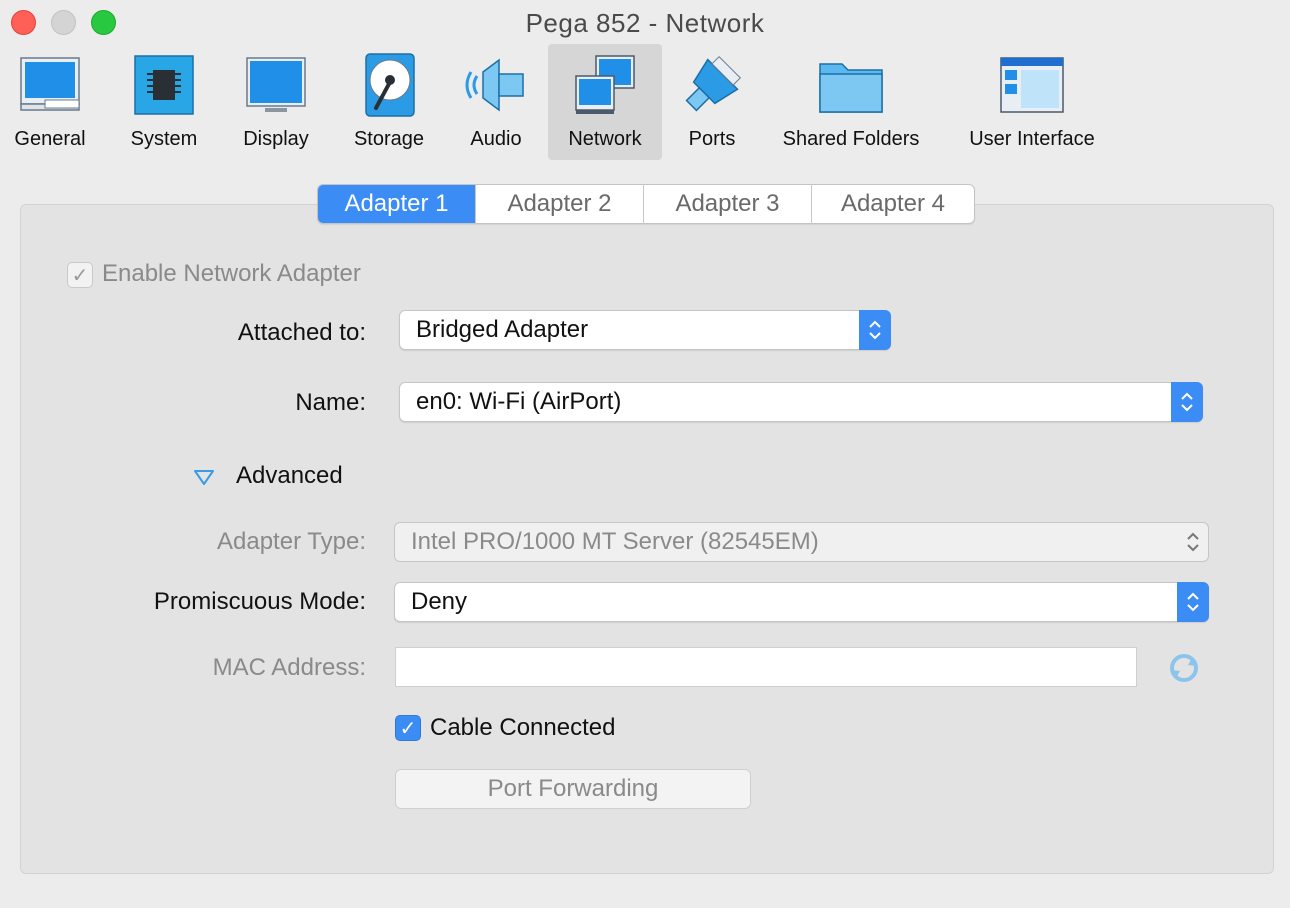  I want to click on toolbar-item-ports: Ports, so click(712, 102).